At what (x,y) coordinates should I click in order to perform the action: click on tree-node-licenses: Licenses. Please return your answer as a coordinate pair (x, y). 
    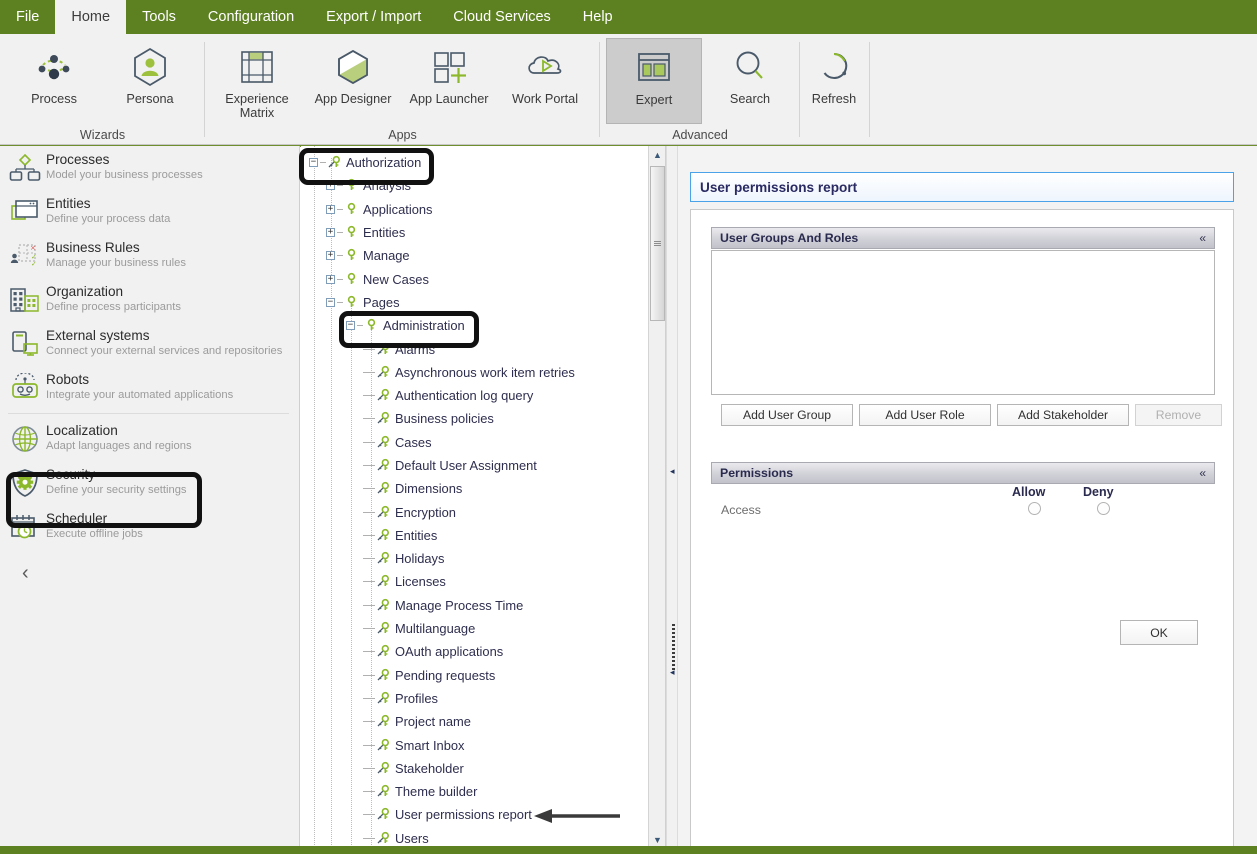
    Looking at the image, I should click on (473, 581).